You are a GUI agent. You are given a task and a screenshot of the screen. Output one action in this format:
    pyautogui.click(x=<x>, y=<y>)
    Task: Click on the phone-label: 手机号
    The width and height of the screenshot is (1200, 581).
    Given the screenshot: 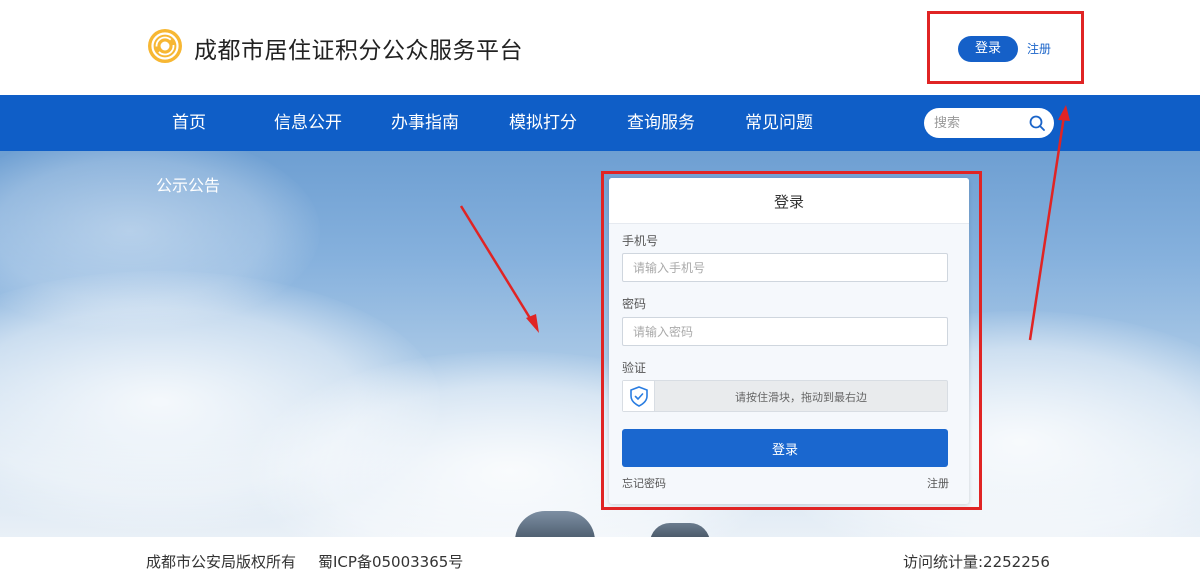 What is the action you would take?
    pyautogui.click(x=640, y=241)
    